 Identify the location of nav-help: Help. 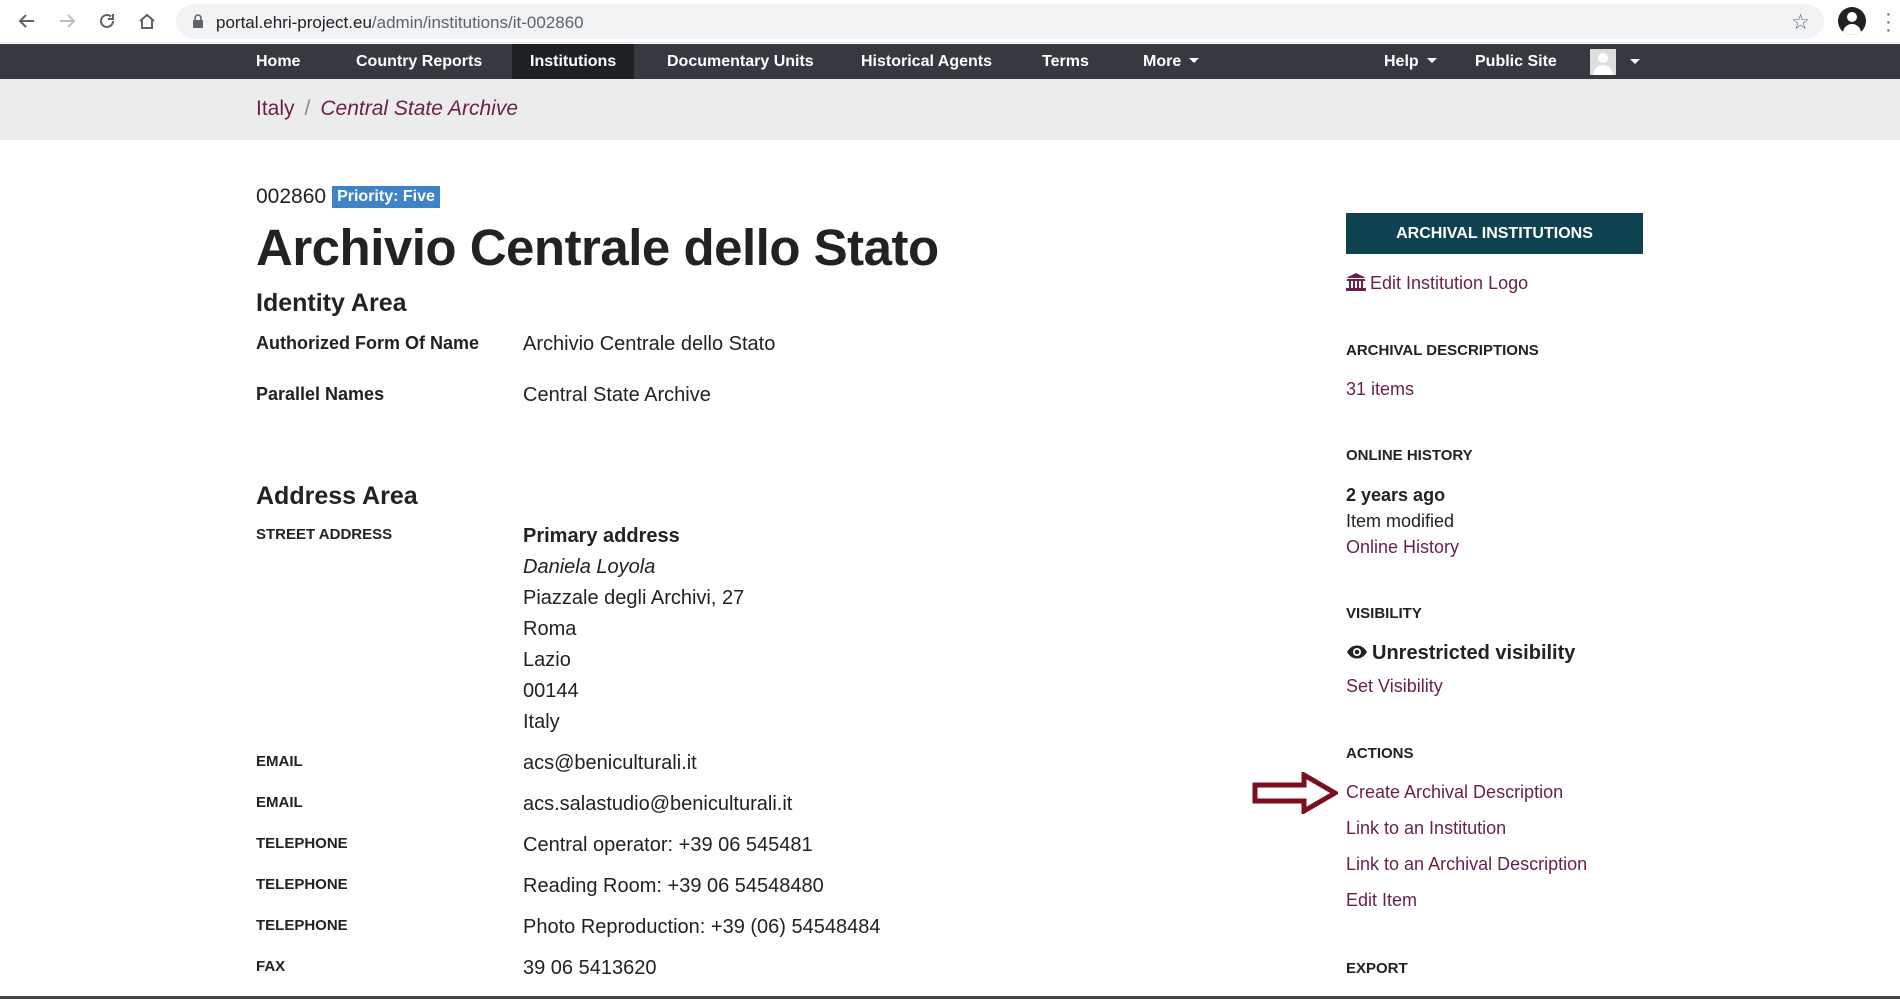
(1410, 61).